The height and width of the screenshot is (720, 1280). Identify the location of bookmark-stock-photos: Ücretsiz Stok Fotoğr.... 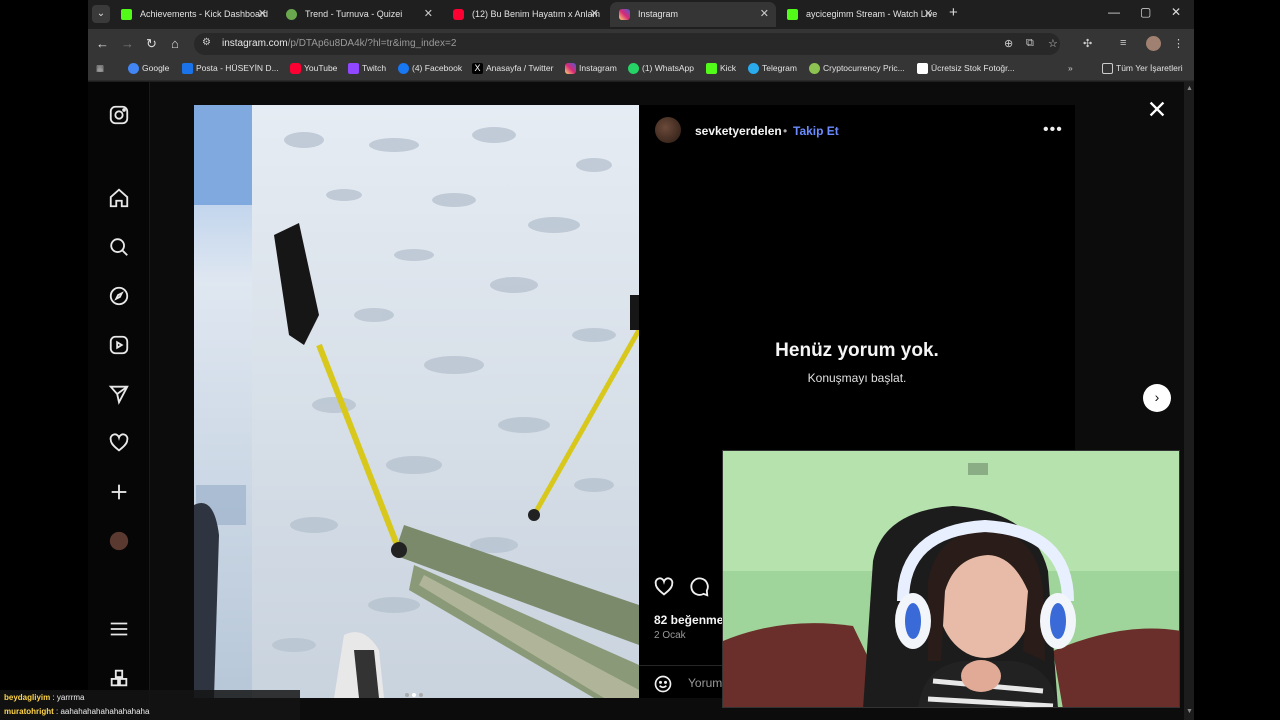
(966, 68).